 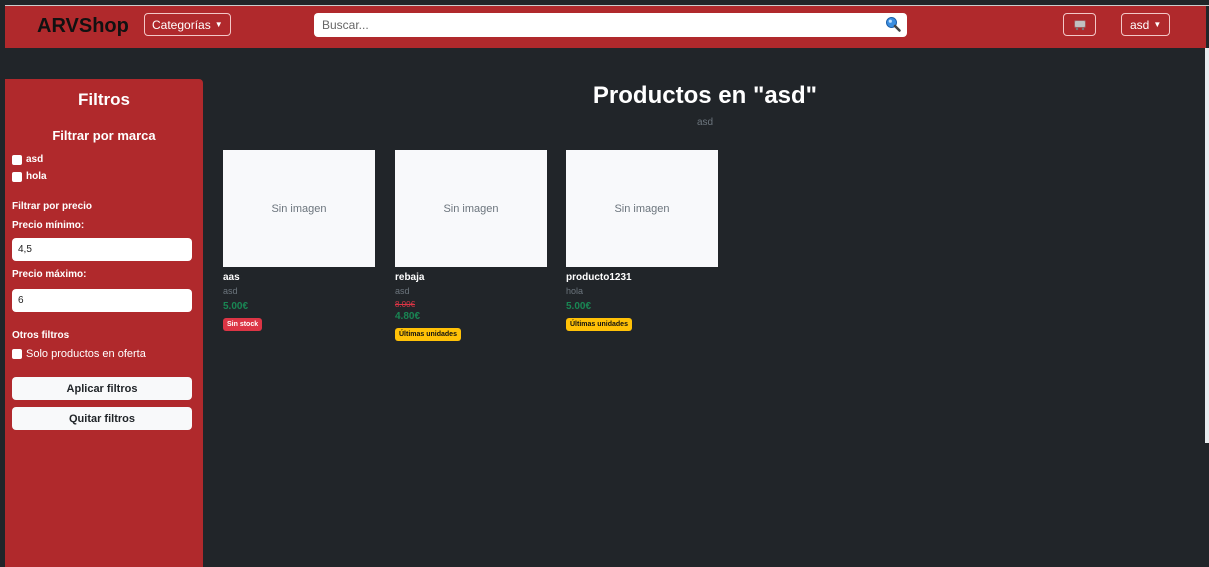 I want to click on product-price: 4.80€, so click(x=408, y=316).